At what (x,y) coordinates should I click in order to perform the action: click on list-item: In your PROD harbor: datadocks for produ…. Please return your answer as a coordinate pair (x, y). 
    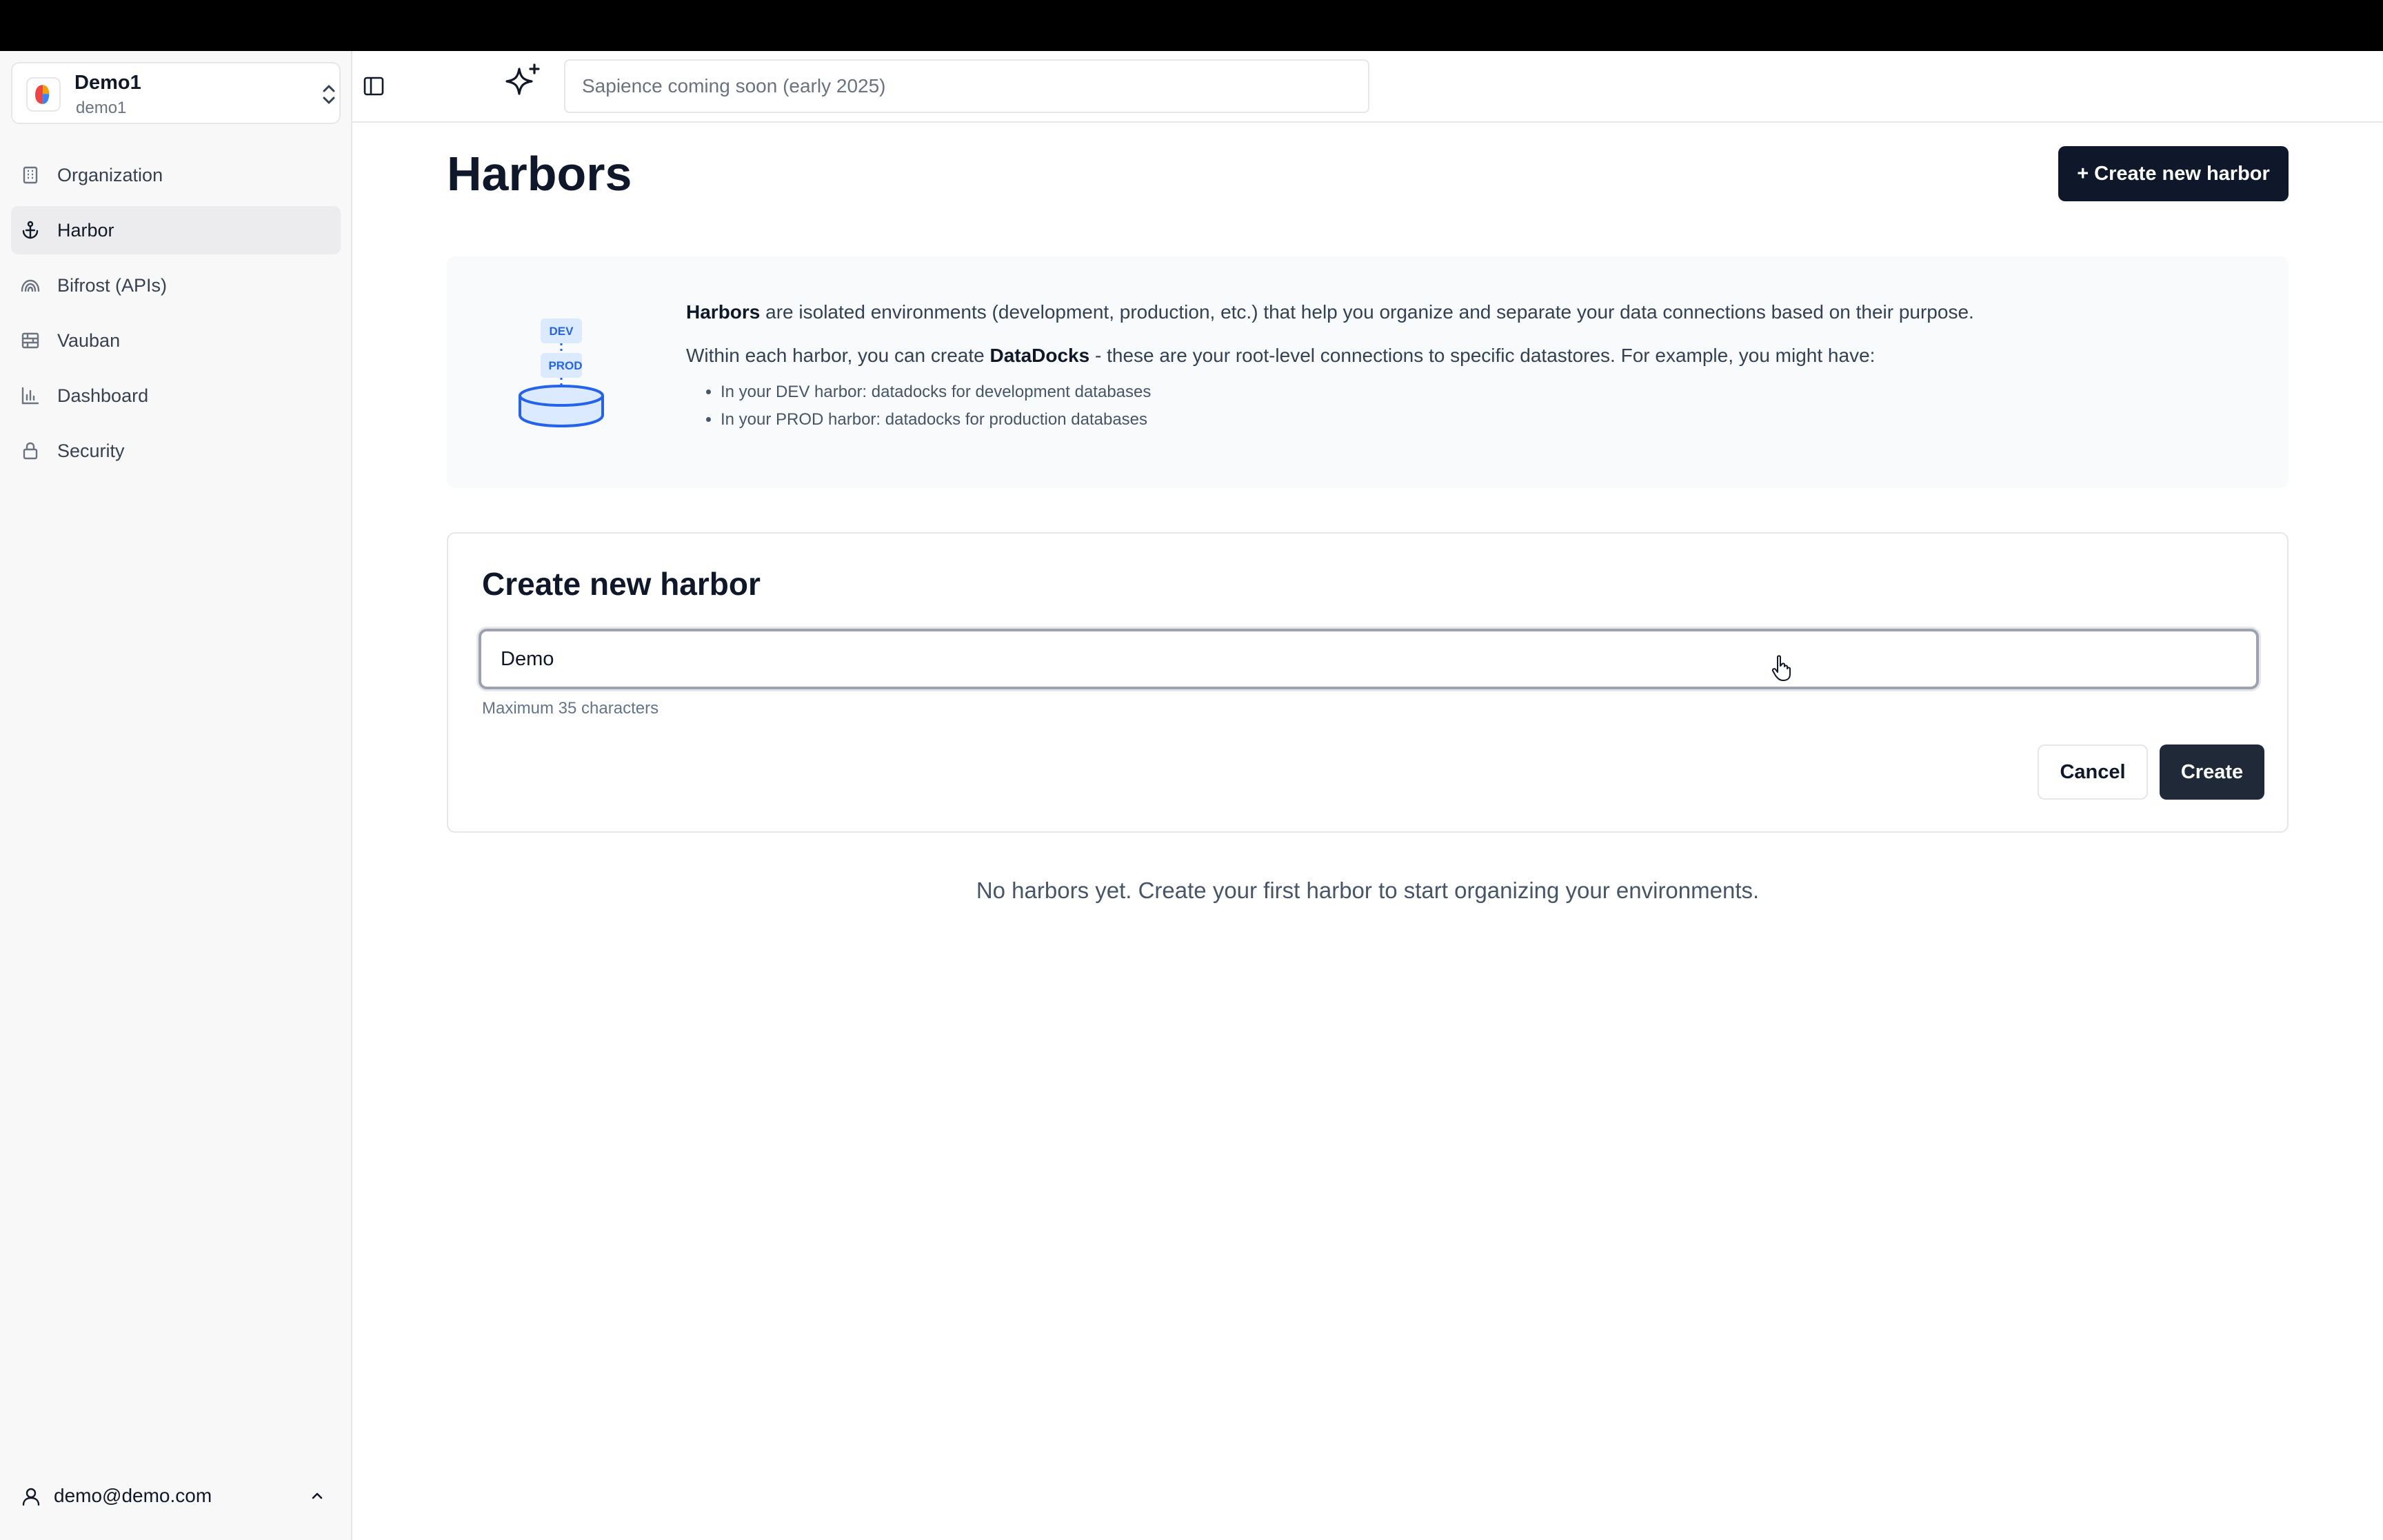
    Looking at the image, I should click on (1489, 420).